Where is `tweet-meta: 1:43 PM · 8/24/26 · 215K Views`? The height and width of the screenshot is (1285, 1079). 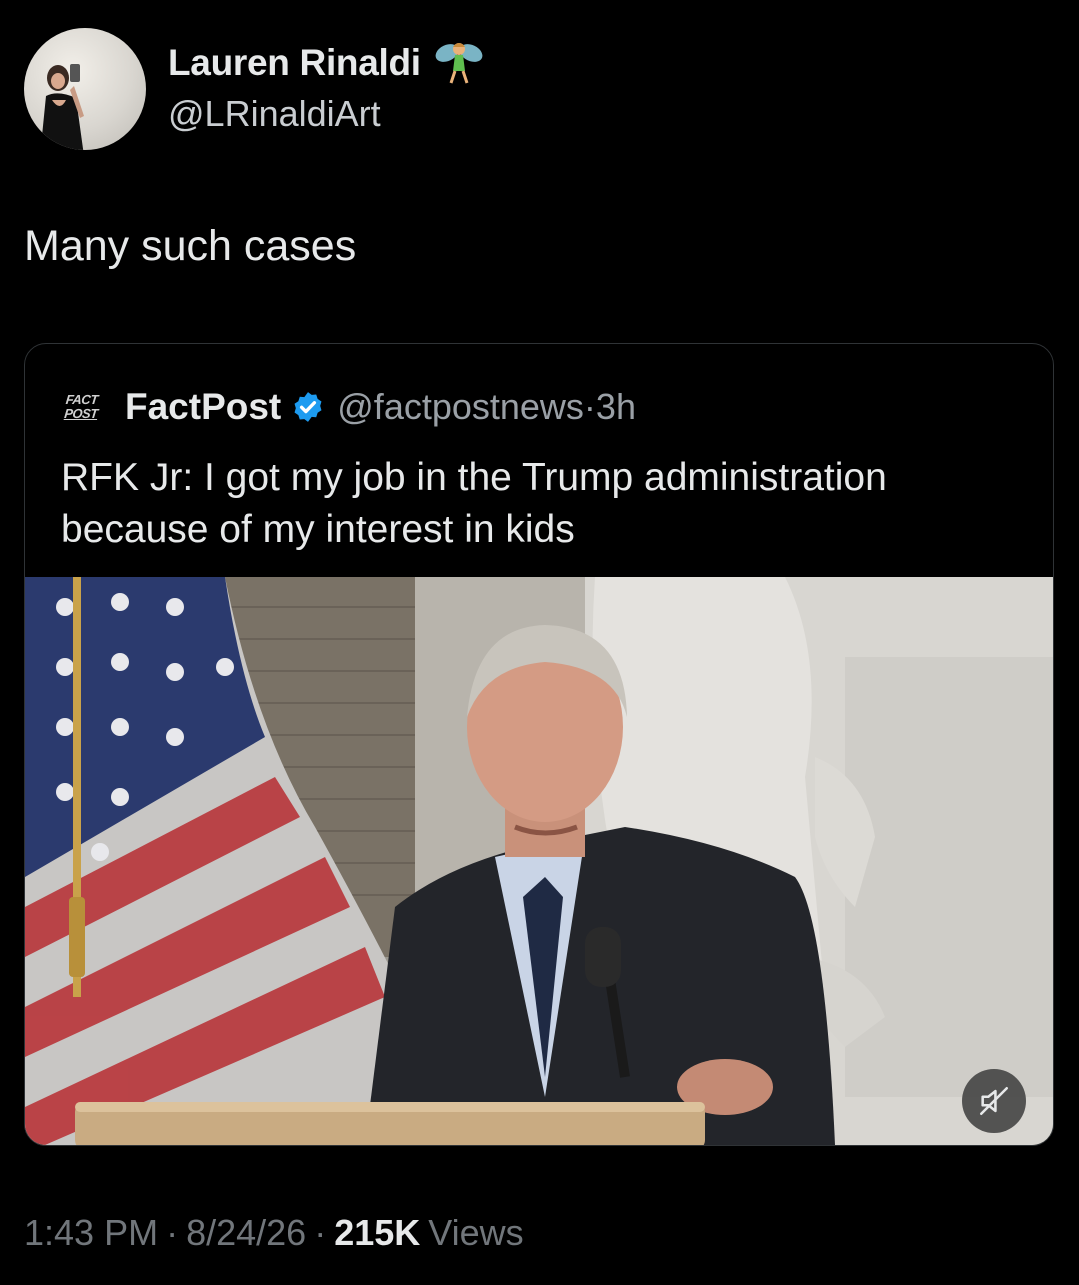
tweet-meta: 1:43 PM · 8/24/26 · 215K Views is located at coordinates (274, 1233).